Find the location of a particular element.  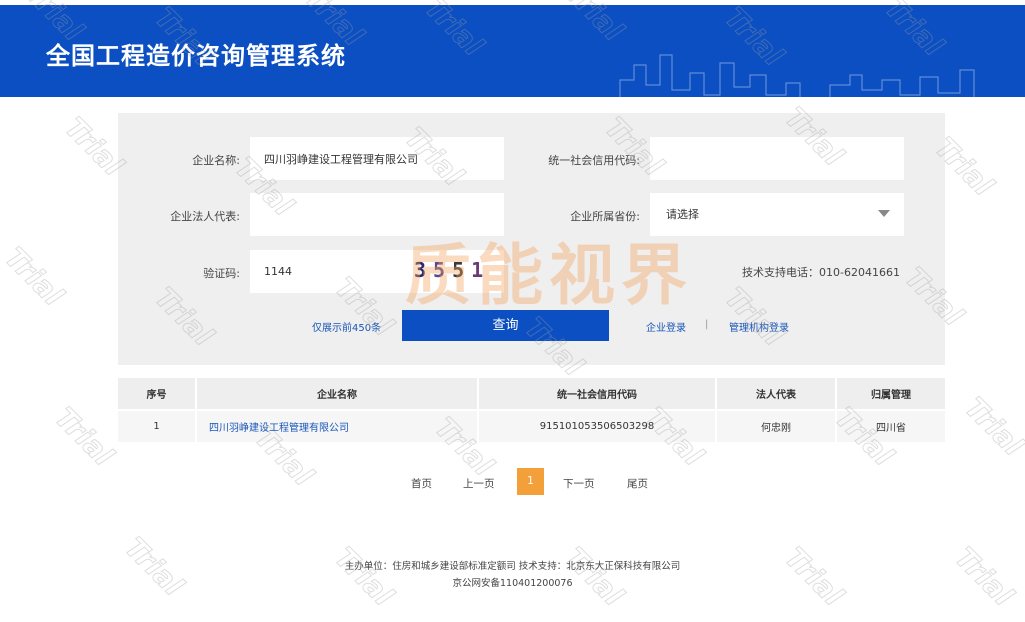

col-header-index: 序号 is located at coordinates (157, 394).